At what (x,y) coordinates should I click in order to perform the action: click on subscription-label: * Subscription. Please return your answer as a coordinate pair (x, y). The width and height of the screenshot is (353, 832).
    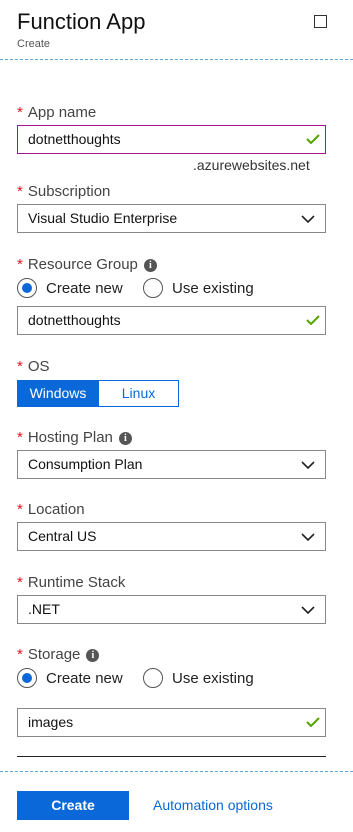
    Looking at the image, I should click on (64, 191).